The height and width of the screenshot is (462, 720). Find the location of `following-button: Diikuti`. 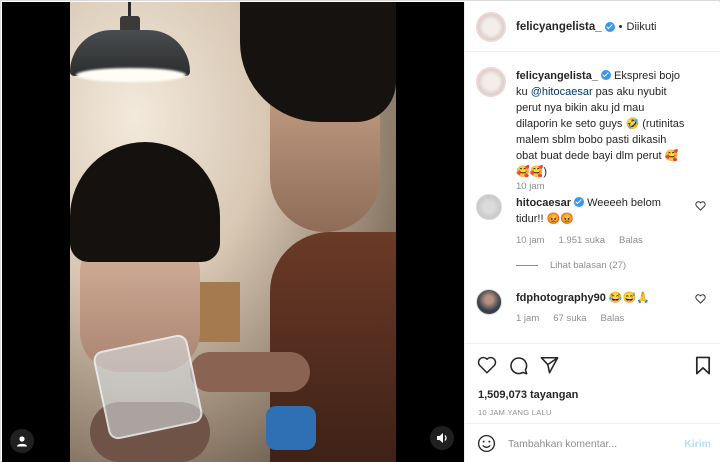

following-button: Diikuti is located at coordinates (642, 27).